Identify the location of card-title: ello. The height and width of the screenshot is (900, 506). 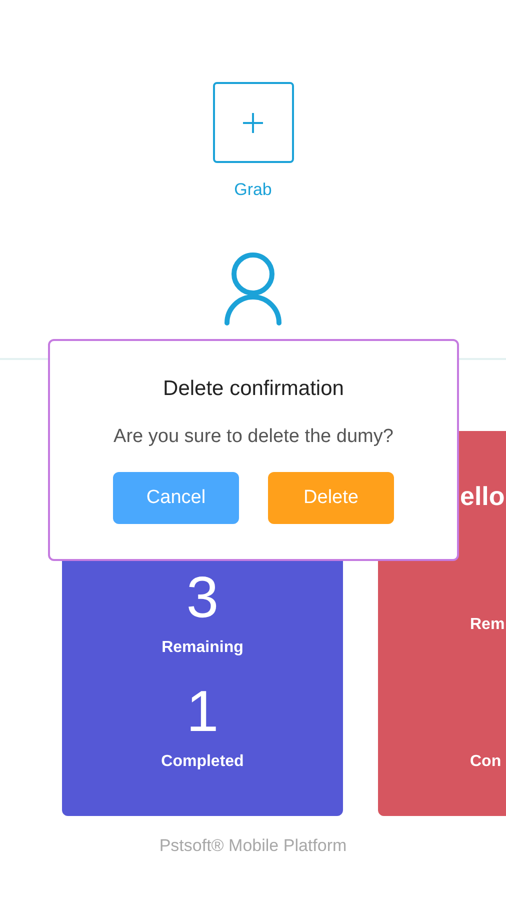
(482, 497).